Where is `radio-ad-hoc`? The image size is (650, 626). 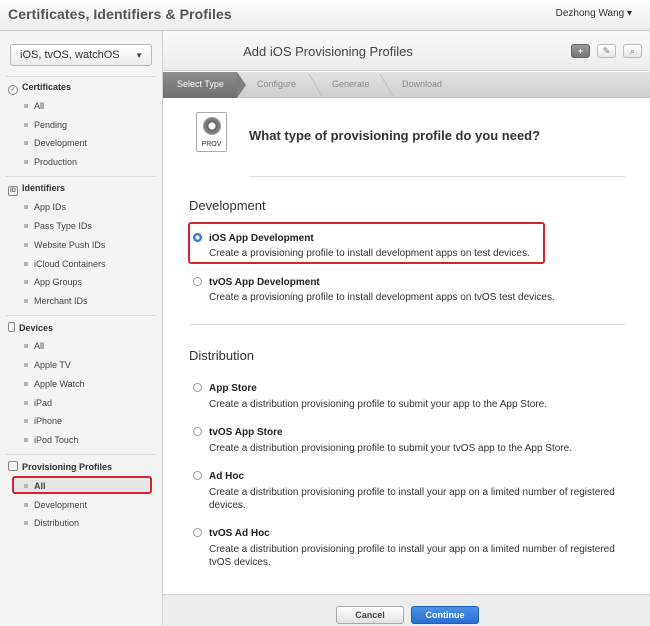 radio-ad-hoc is located at coordinates (197, 475).